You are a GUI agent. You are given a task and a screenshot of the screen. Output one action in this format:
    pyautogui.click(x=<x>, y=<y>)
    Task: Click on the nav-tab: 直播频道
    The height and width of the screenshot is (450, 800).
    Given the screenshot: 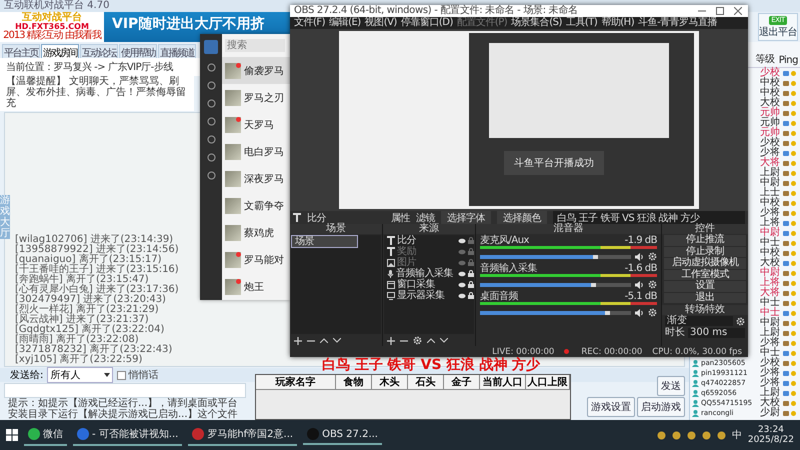 What is the action you would take?
    pyautogui.click(x=177, y=51)
    